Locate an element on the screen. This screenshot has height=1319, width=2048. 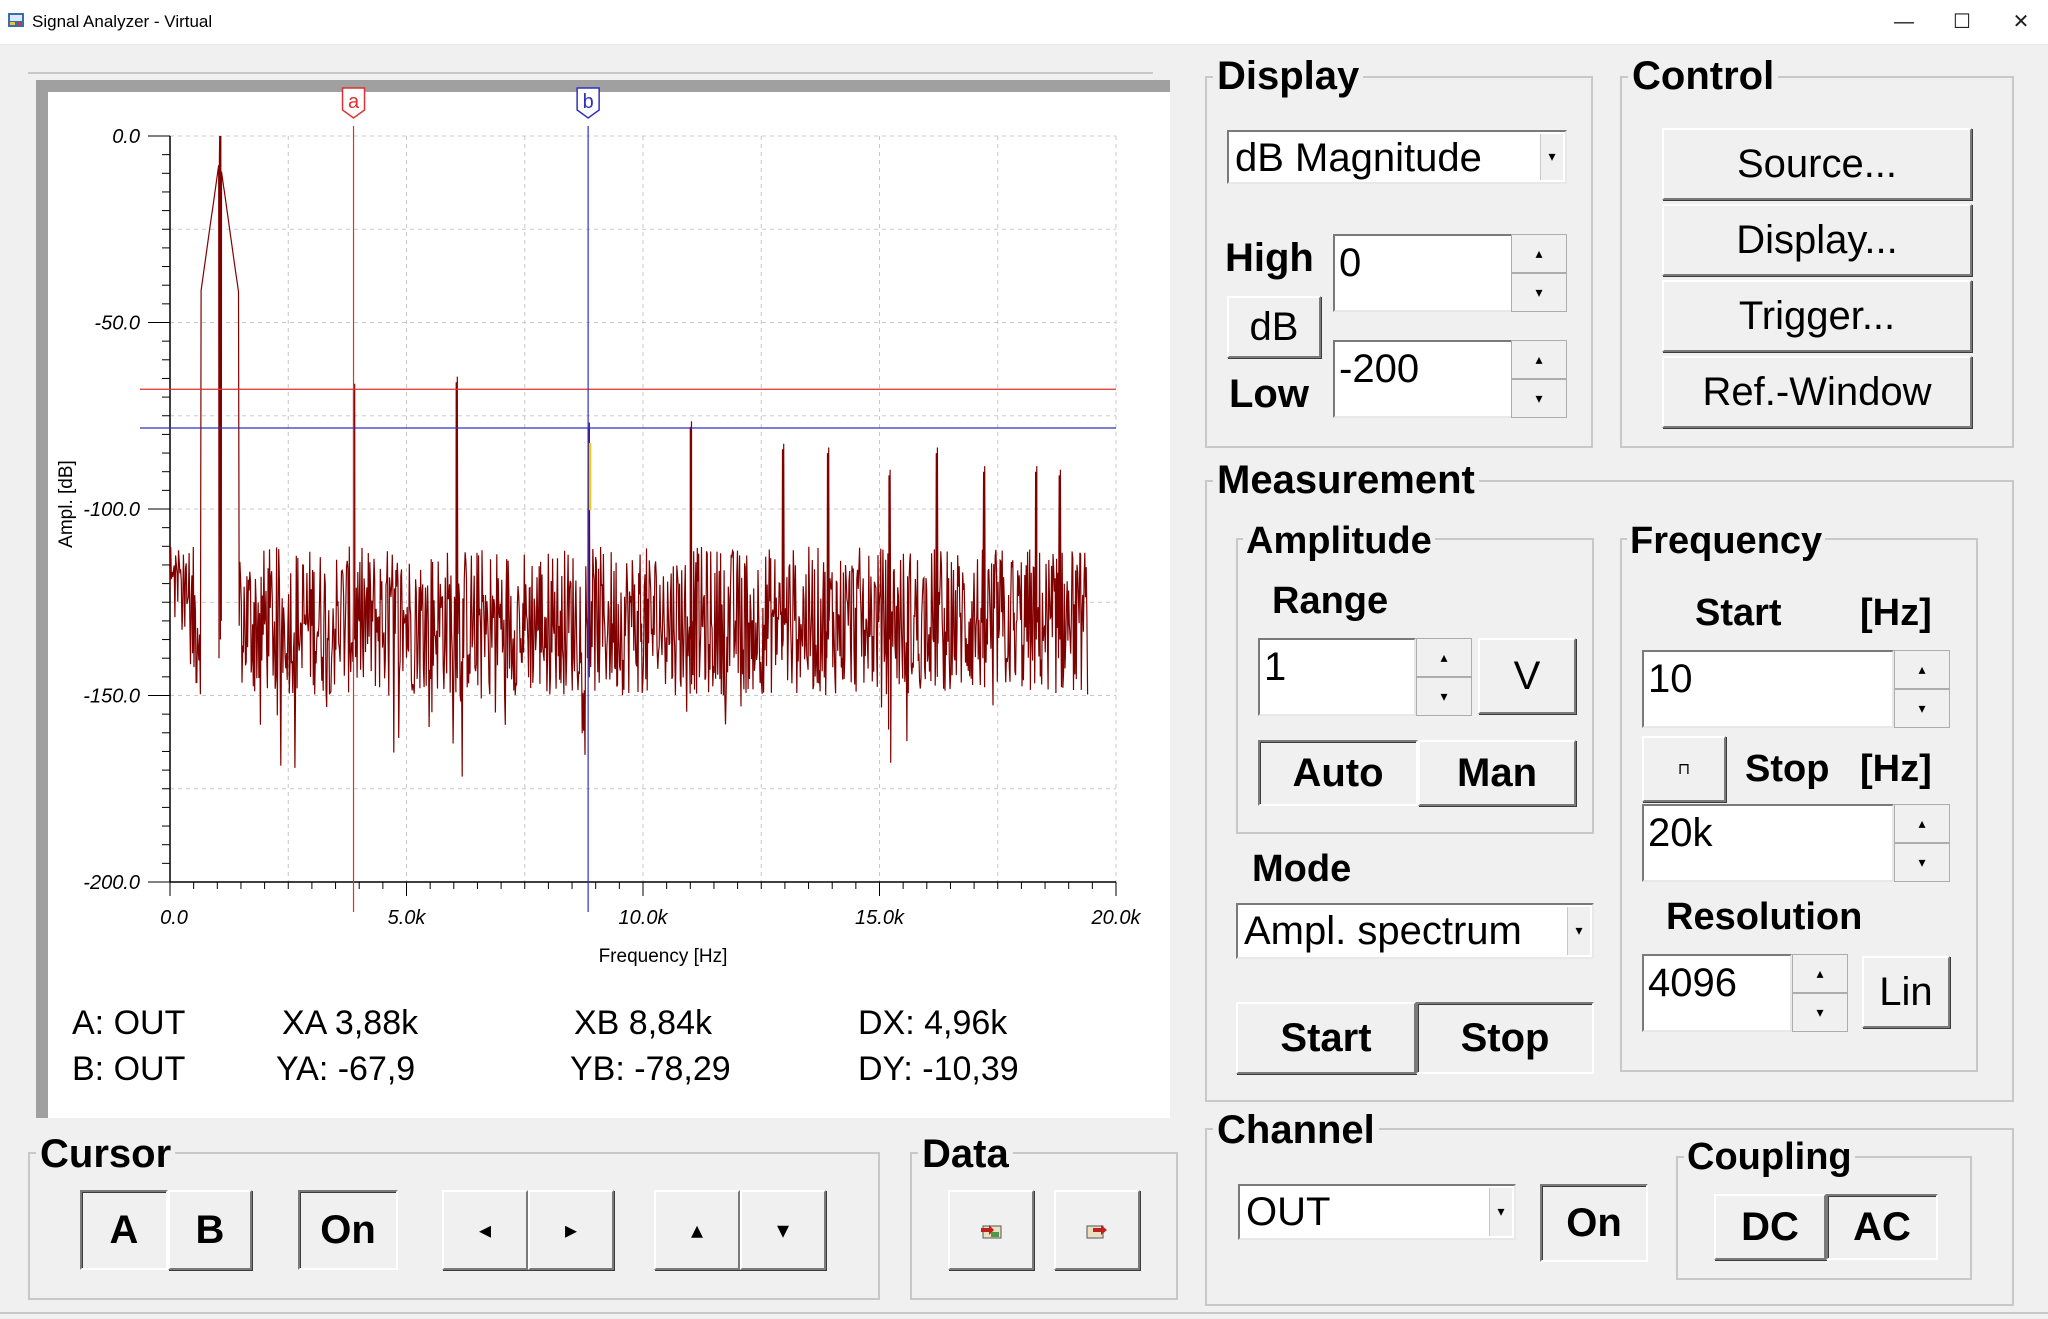
cursor-group-label: Cursor is located at coordinates (106, 1154).